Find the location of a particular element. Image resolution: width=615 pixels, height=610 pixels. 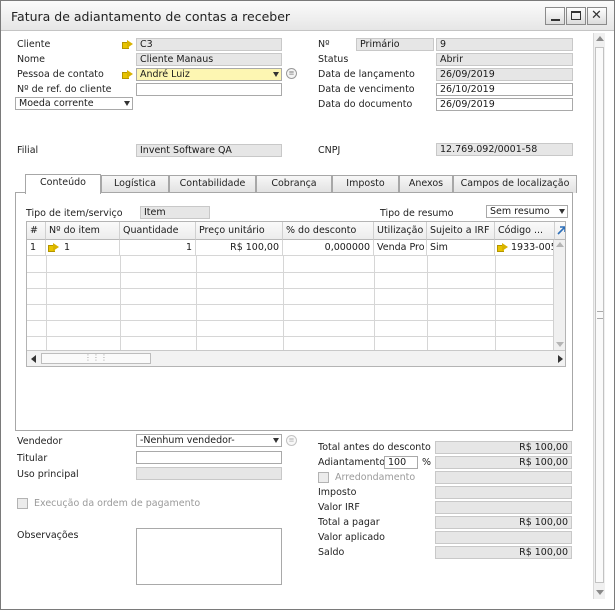

expand-icon is located at coordinates (560, 231).